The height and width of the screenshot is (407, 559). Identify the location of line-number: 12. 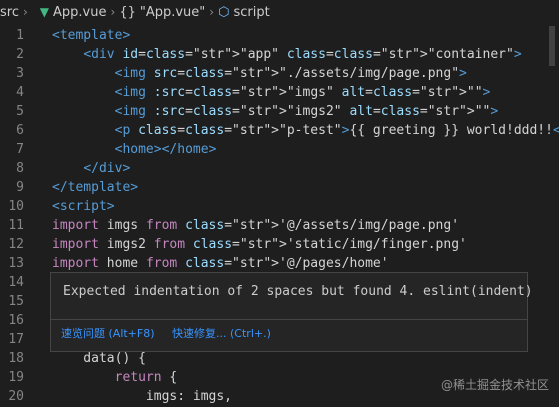
(16, 244).